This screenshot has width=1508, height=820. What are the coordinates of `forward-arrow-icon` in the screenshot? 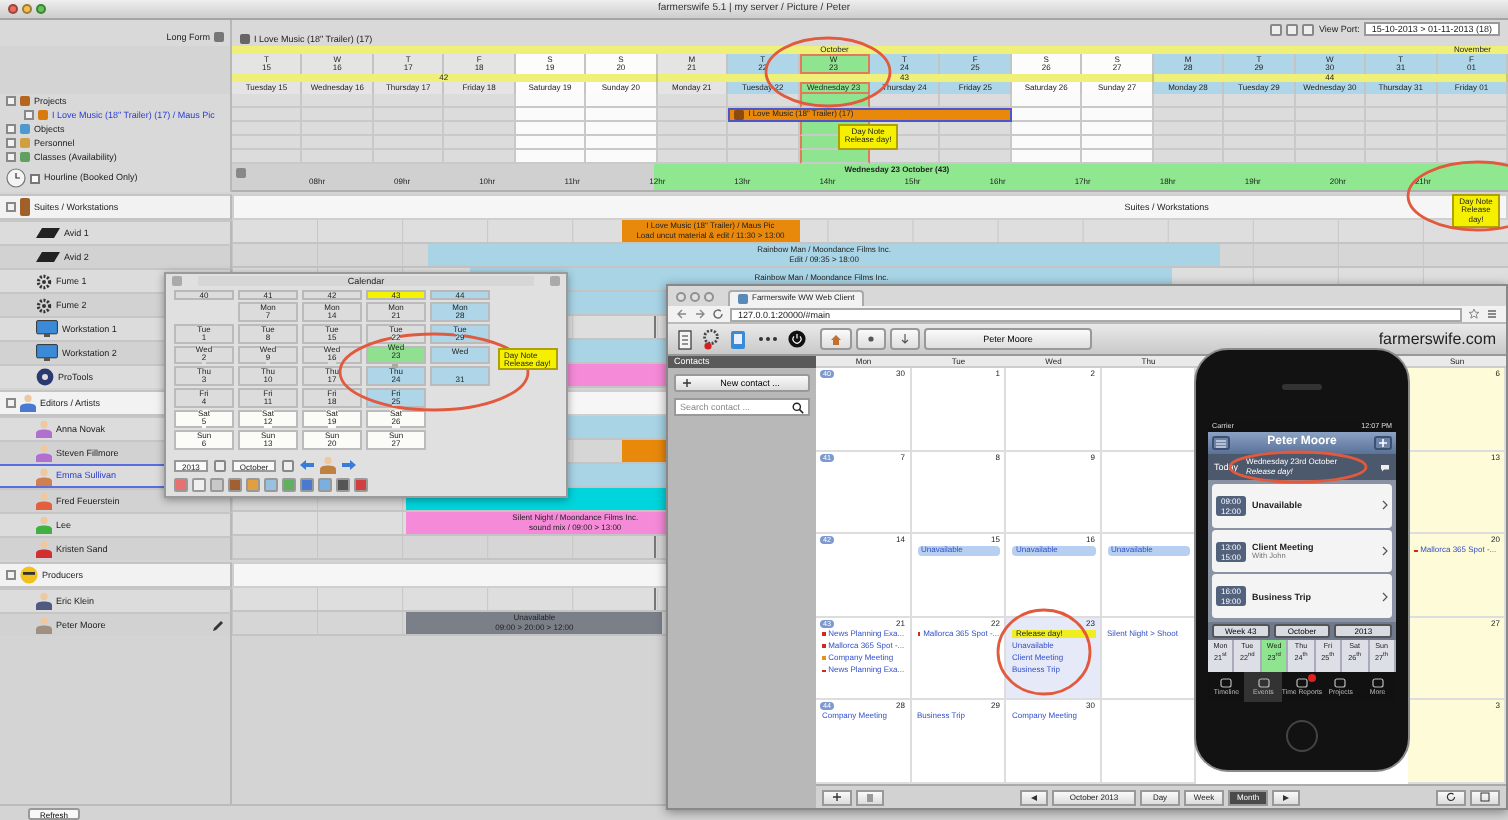 It's located at (348, 465).